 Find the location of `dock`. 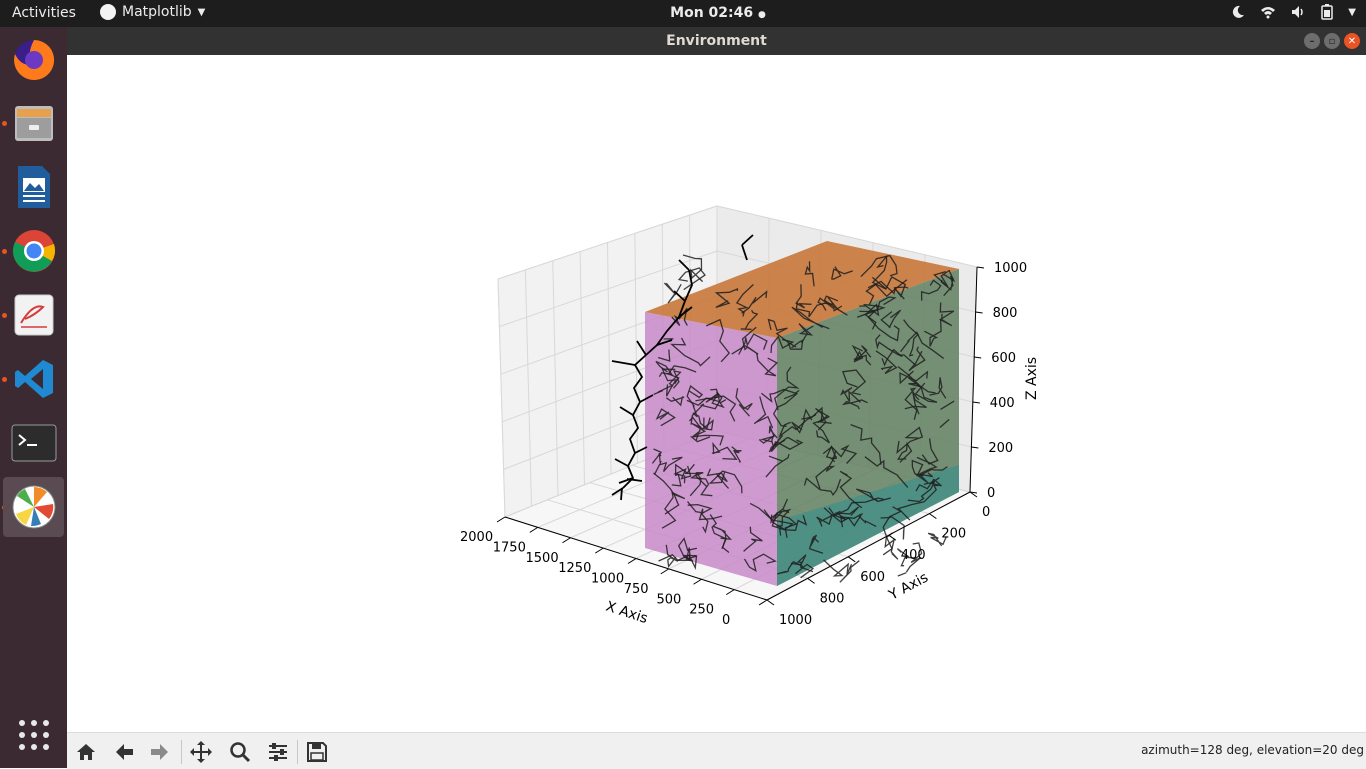

dock is located at coordinates (33, 397).